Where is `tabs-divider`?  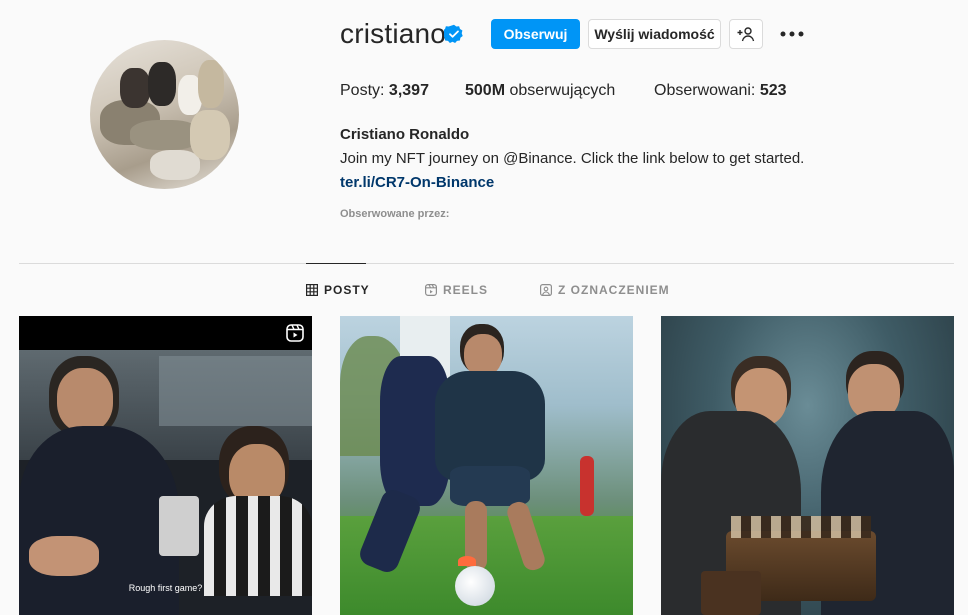
tabs-divider is located at coordinates (486, 263).